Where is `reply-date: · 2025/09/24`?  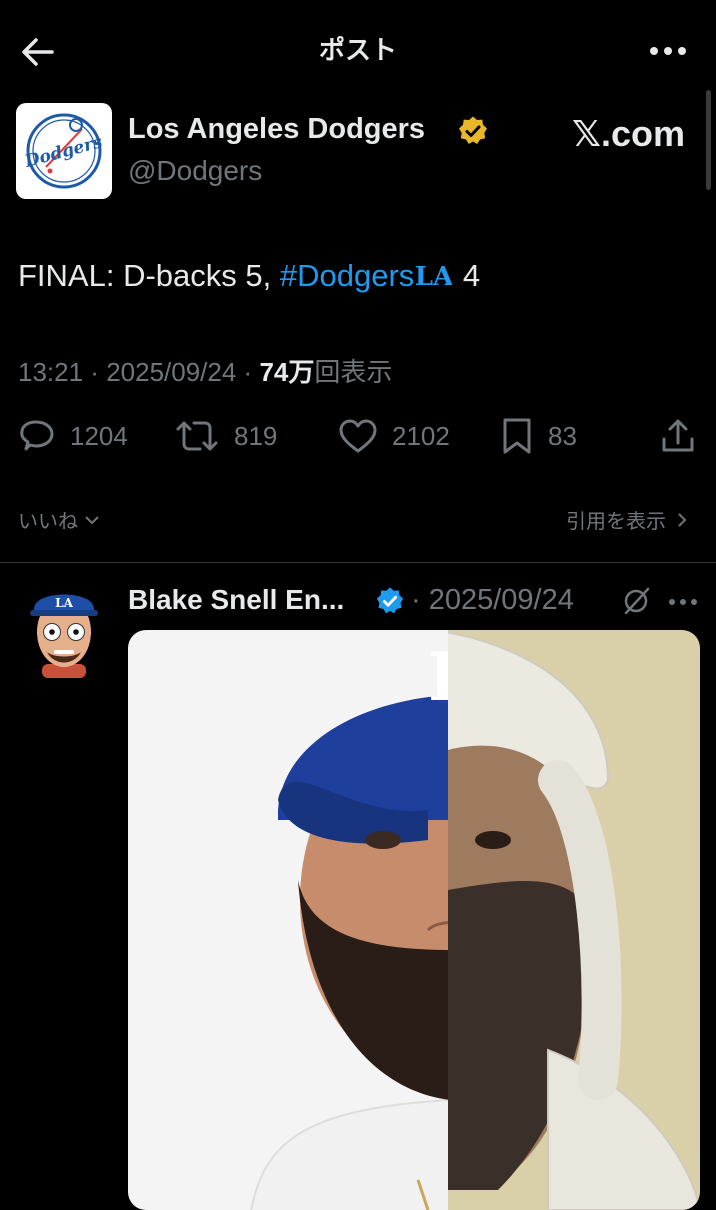
reply-date: · 2025/09/24 is located at coordinates (492, 600).